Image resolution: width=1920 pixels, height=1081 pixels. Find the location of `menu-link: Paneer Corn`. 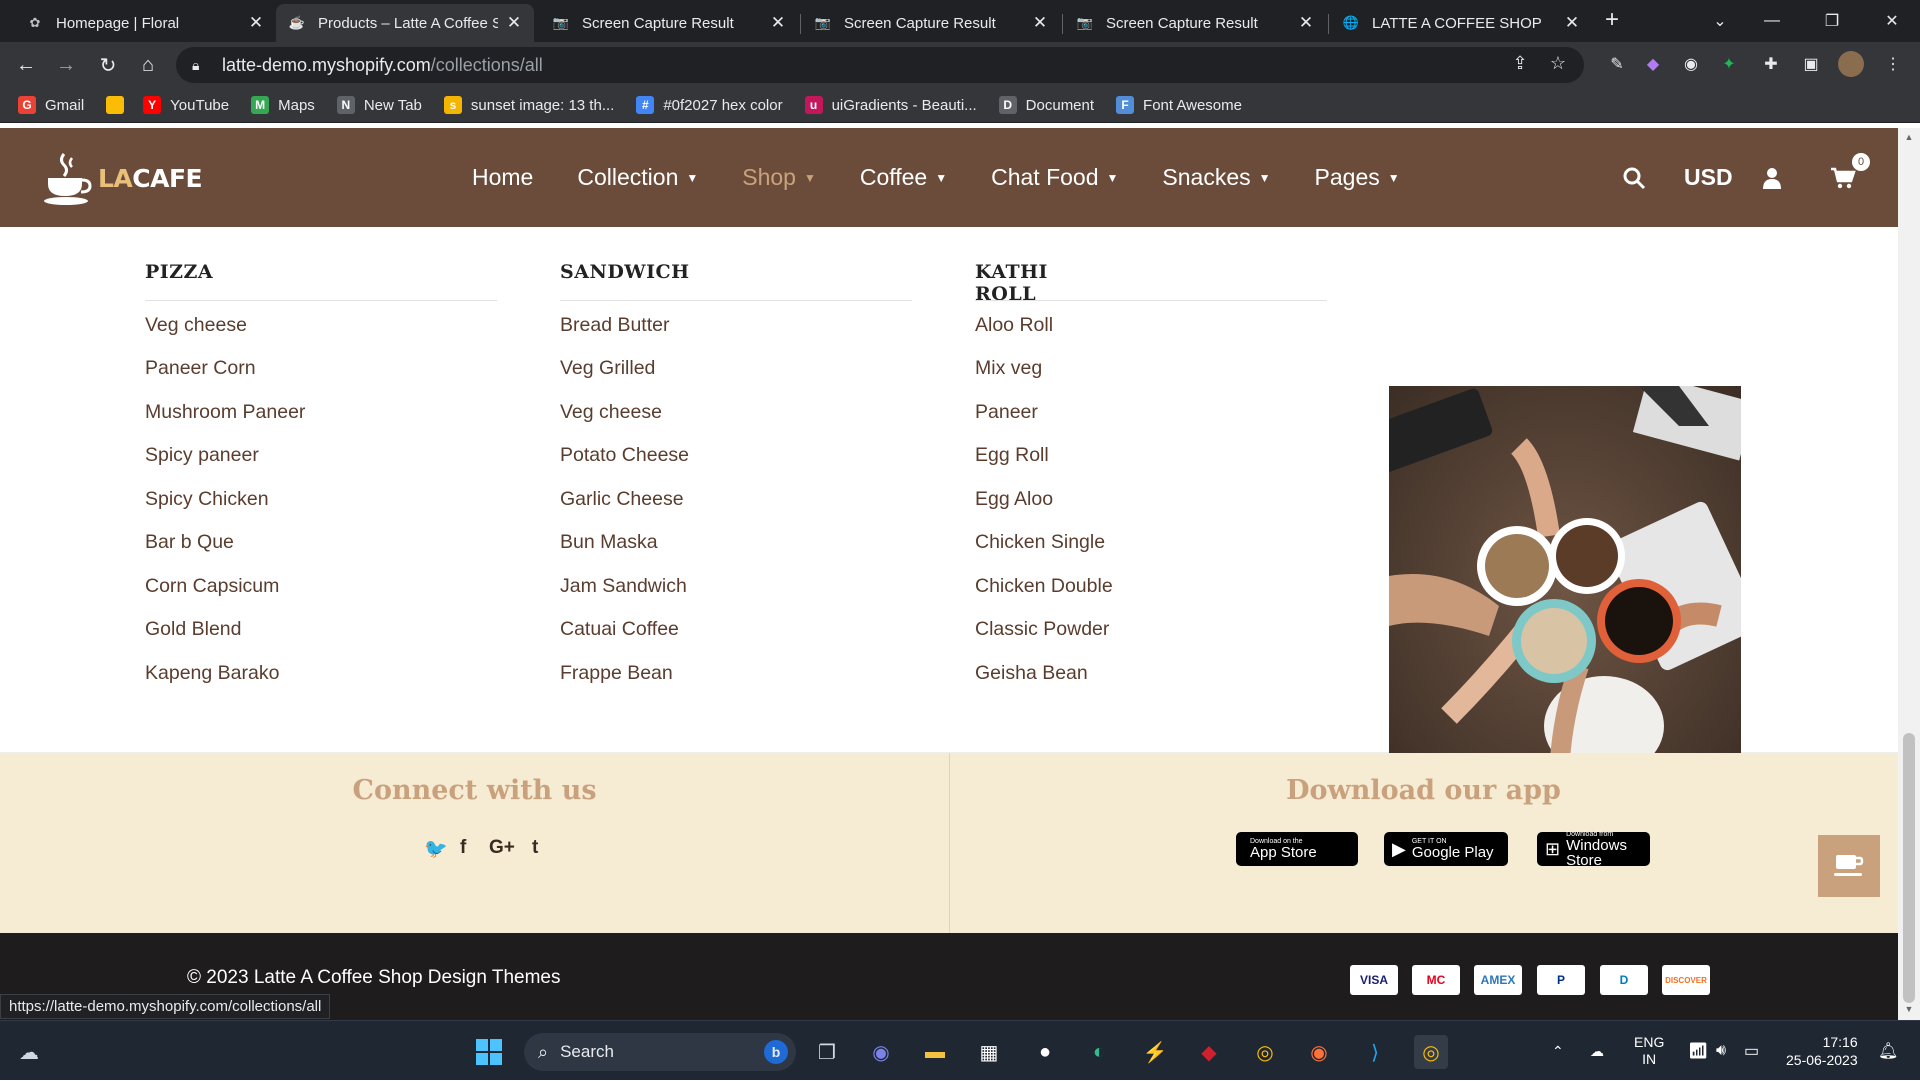

menu-link: Paneer Corn is located at coordinates (200, 368).